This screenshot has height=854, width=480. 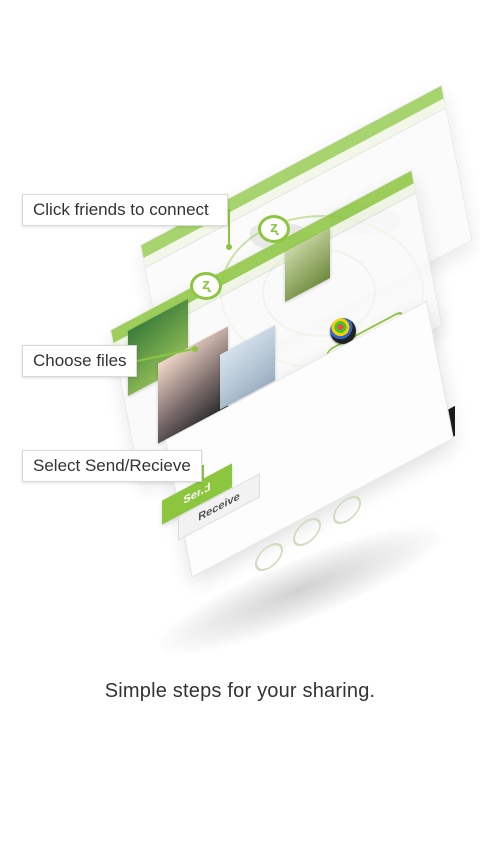 What do you see at coordinates (229, 228) in the screenshot?
I see `connector-line` at bounding box center [229, 228].